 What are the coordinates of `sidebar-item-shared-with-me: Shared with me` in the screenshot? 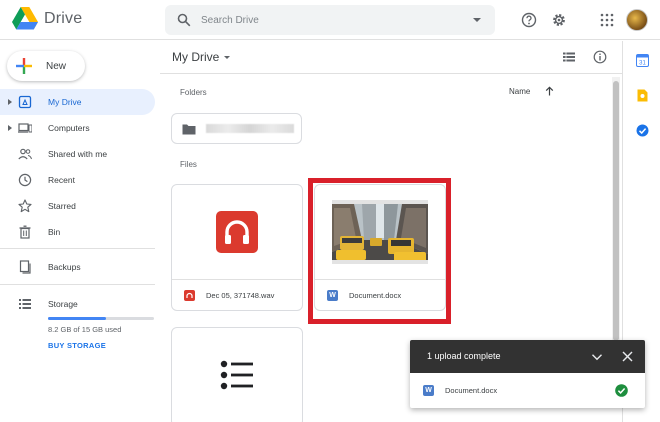 It's located at (77, 154).